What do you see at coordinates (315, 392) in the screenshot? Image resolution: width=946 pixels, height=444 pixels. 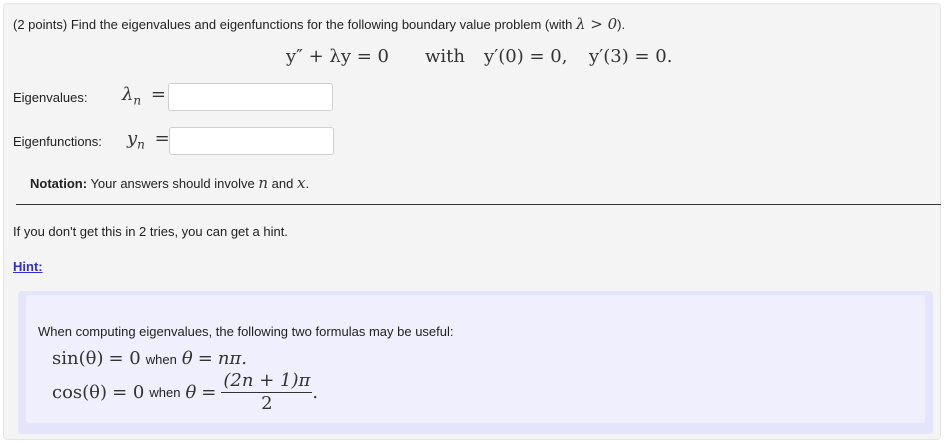 I see `formula-period: .` at bounding box center [315, 392].